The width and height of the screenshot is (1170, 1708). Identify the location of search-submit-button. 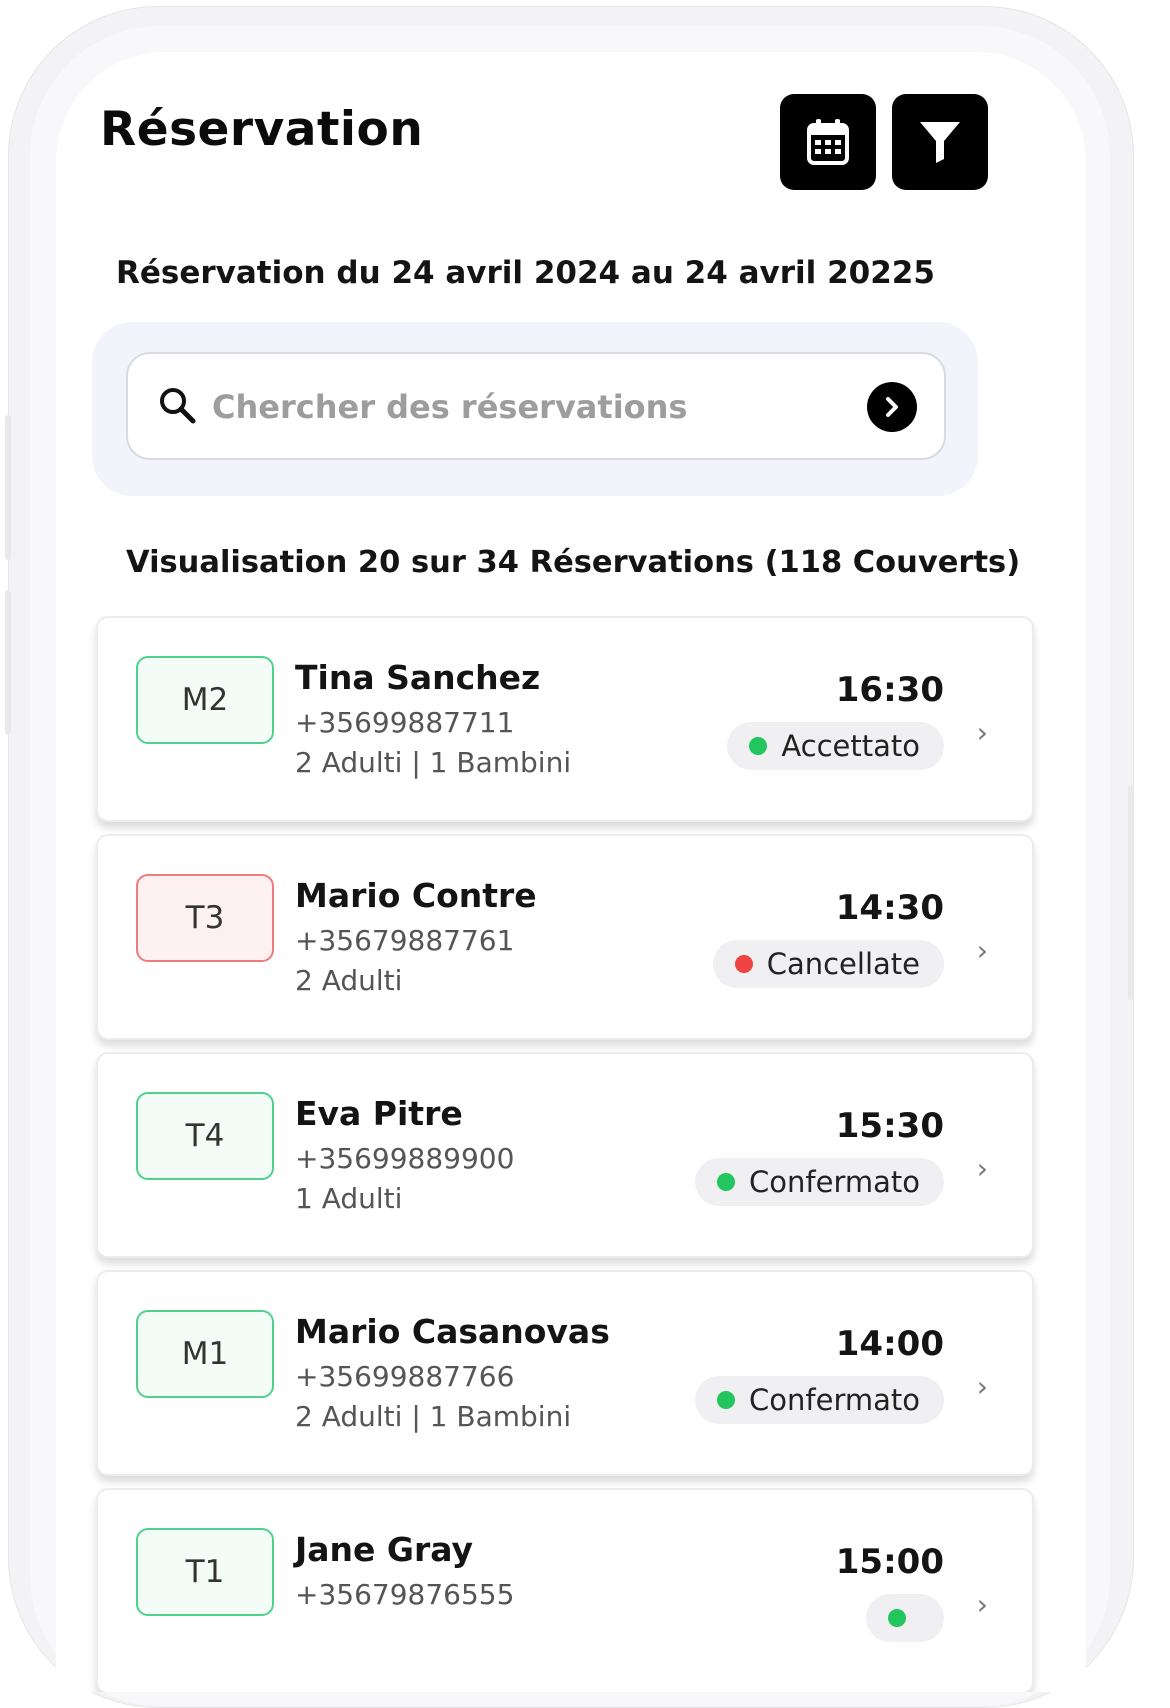
(892, 407).